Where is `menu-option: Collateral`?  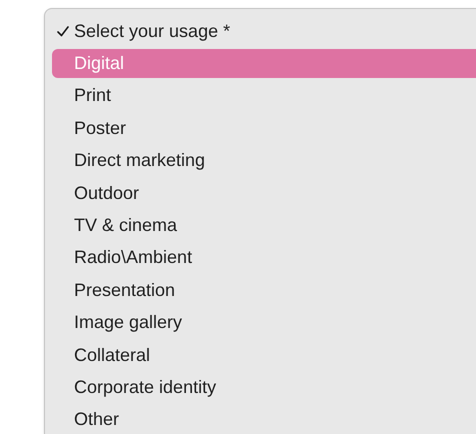 menu-option: Collateral is located at coordinates (264, 355).